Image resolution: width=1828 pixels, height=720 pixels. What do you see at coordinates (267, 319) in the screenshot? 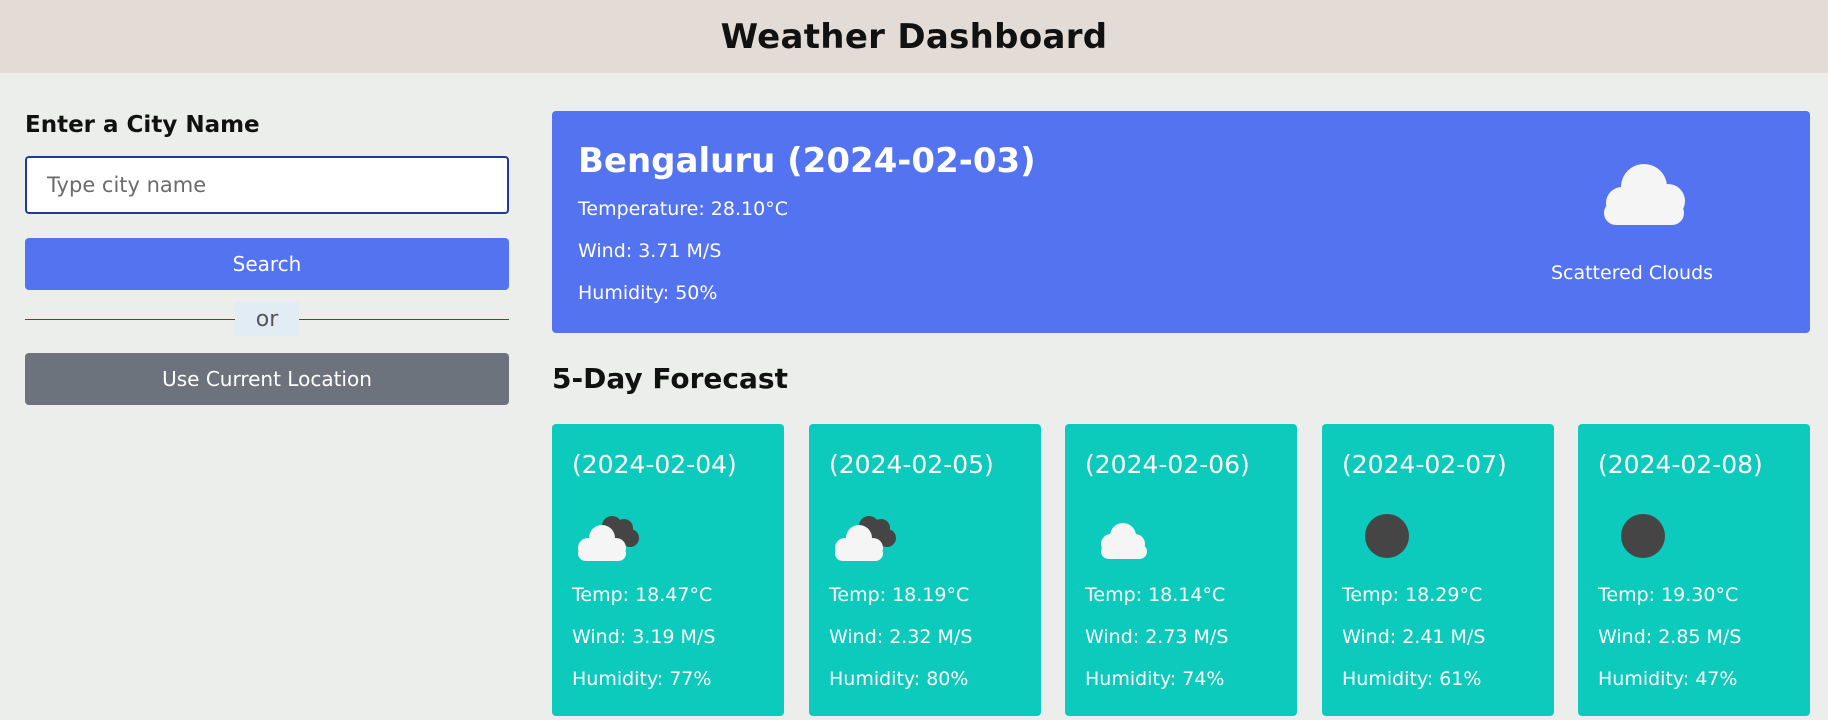
I see `or-separator: or` at bounding box center [267, 319].